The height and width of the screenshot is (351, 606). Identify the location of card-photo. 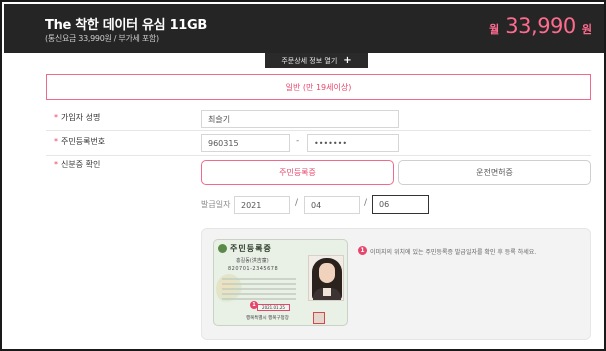
(326, 278).